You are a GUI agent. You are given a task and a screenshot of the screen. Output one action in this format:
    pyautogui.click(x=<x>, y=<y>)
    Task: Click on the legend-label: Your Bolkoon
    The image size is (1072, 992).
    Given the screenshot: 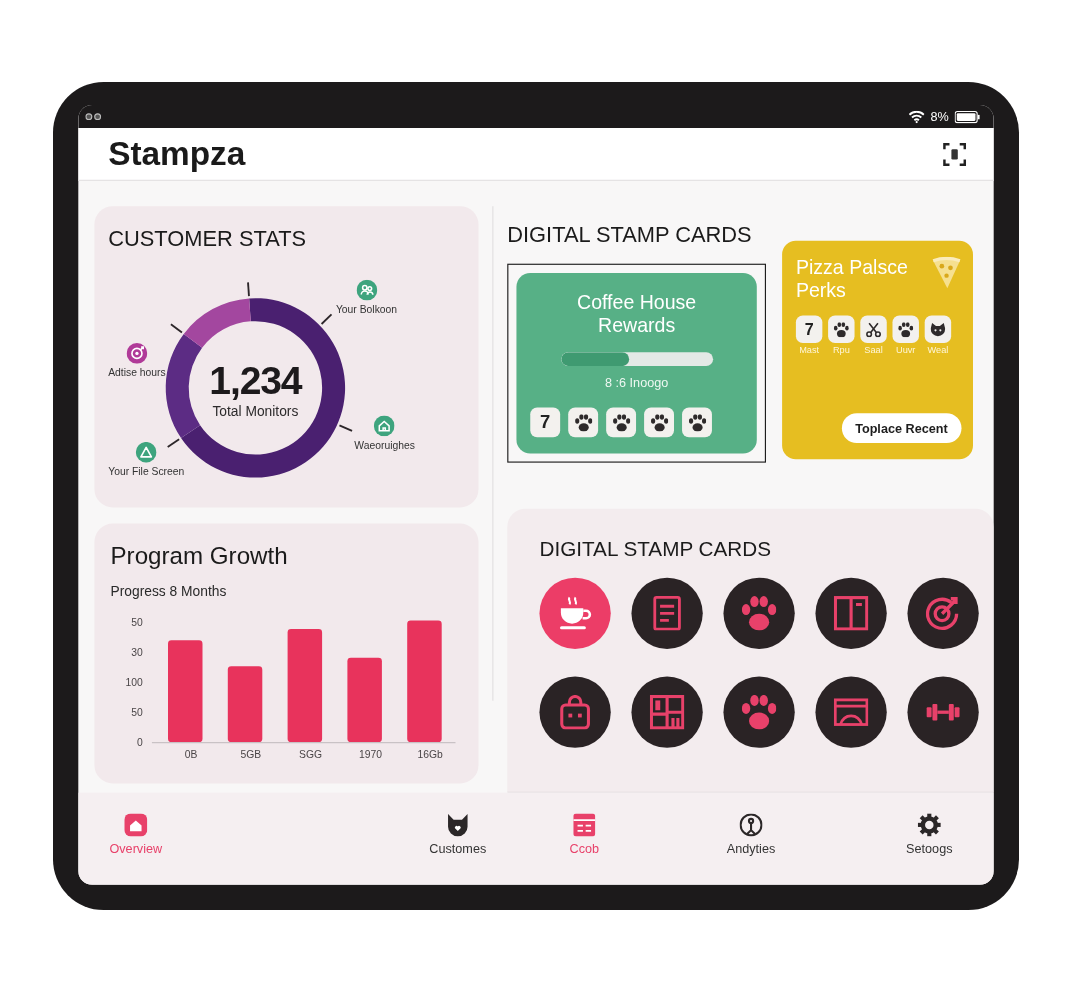 What is the action you would take?
    pyautogui.click(x=366, y=309)
    